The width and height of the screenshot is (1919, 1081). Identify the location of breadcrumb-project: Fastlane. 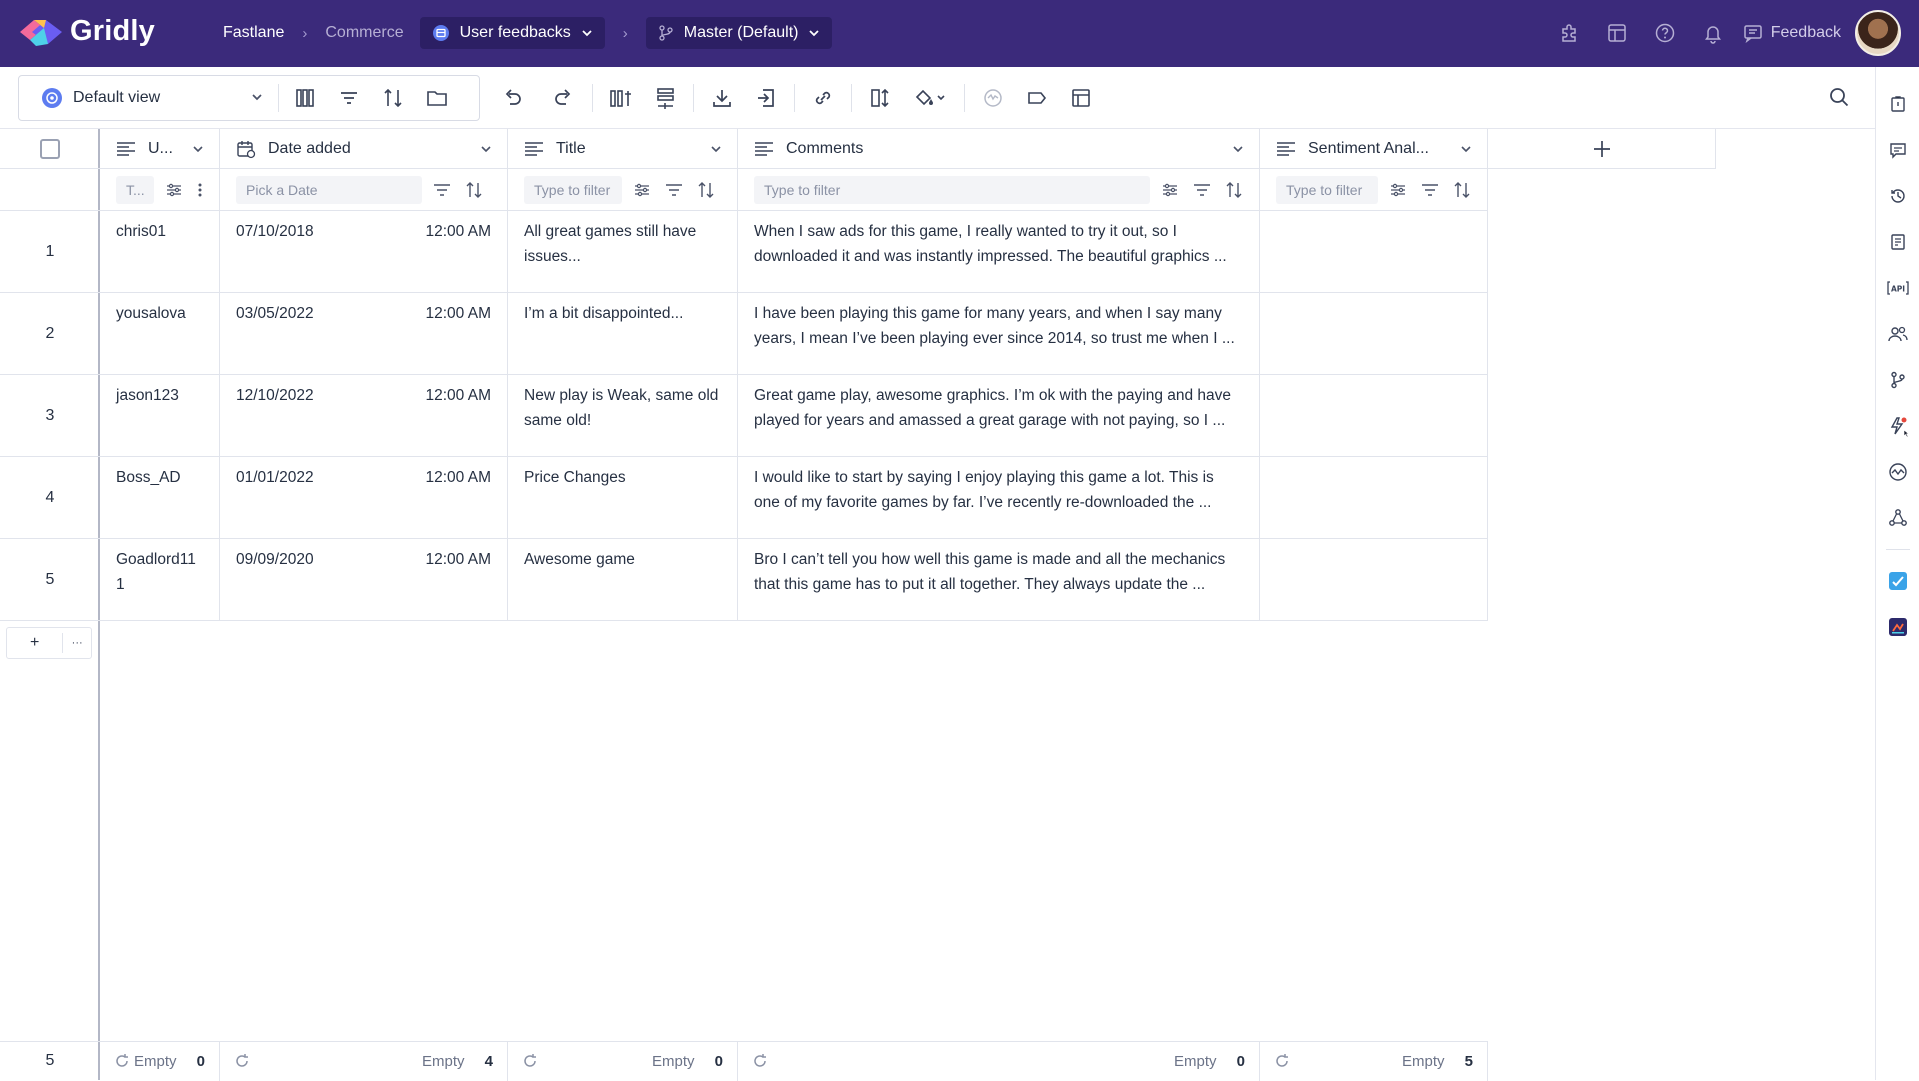
(253, 33).